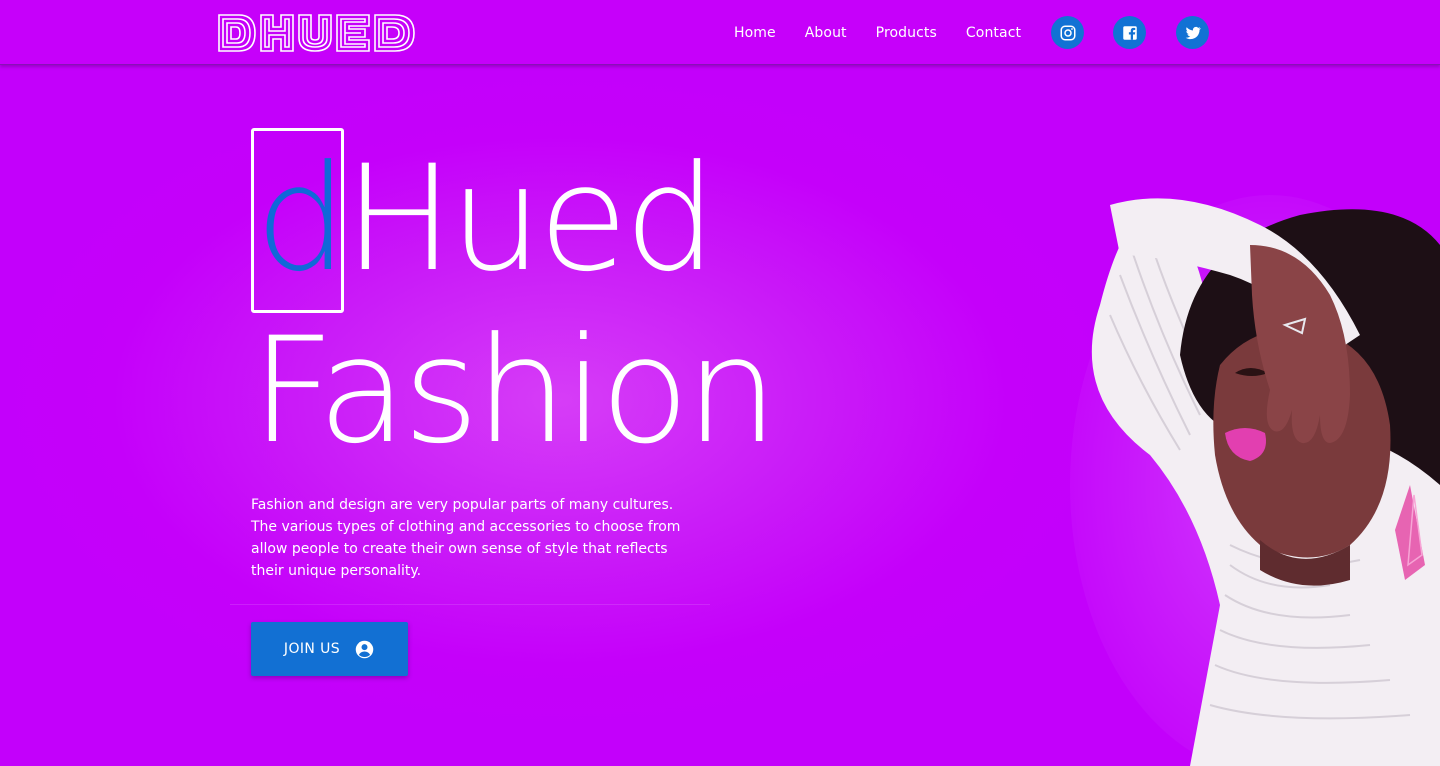  What do you see at coordinates (301, 219) in the screenshot?
I see `title-accent-letter: d` at bounding box center [301, 219].